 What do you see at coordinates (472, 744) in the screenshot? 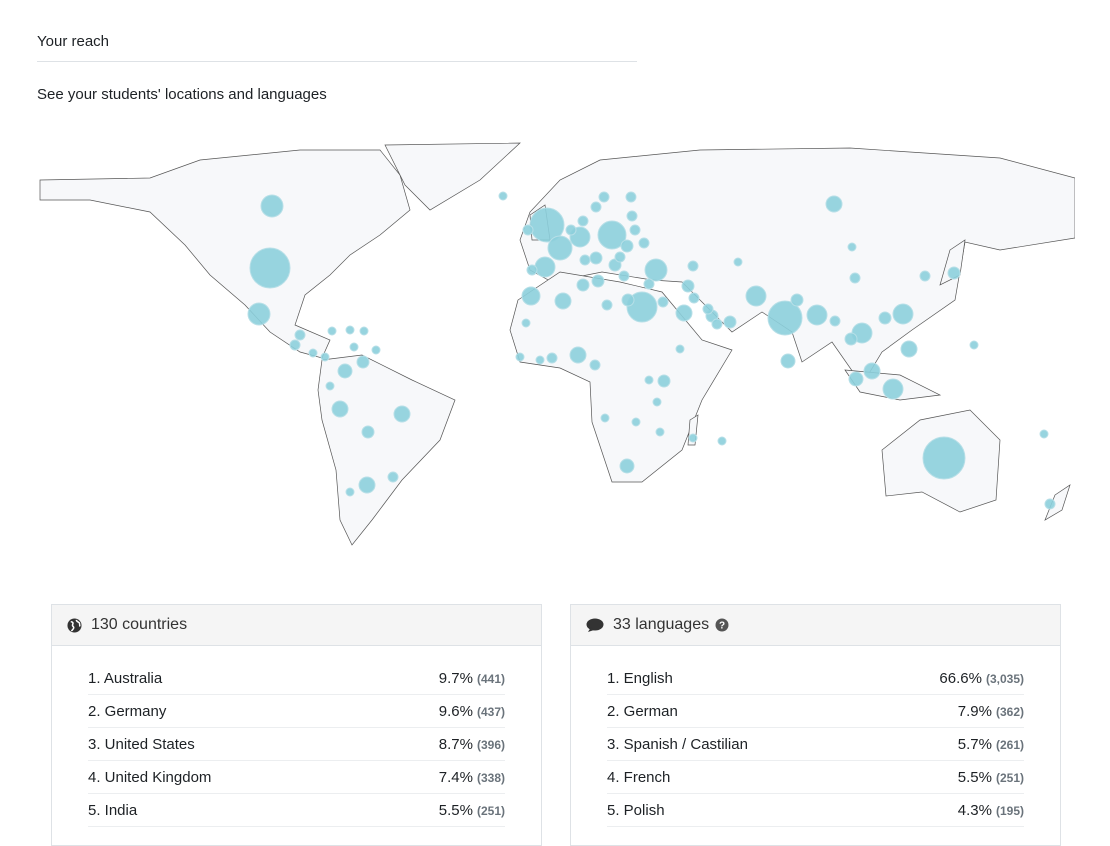
I see `item-value: 8.7% (396)` at bounding box center [472, 744].